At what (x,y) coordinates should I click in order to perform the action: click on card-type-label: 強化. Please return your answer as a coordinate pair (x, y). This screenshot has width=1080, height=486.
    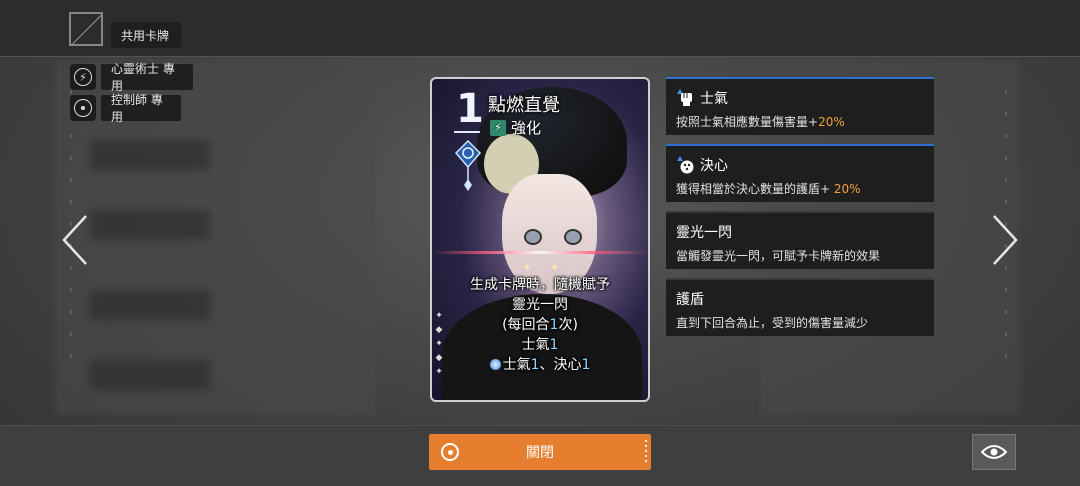
    Looking at the image, I should click on (526, 128).